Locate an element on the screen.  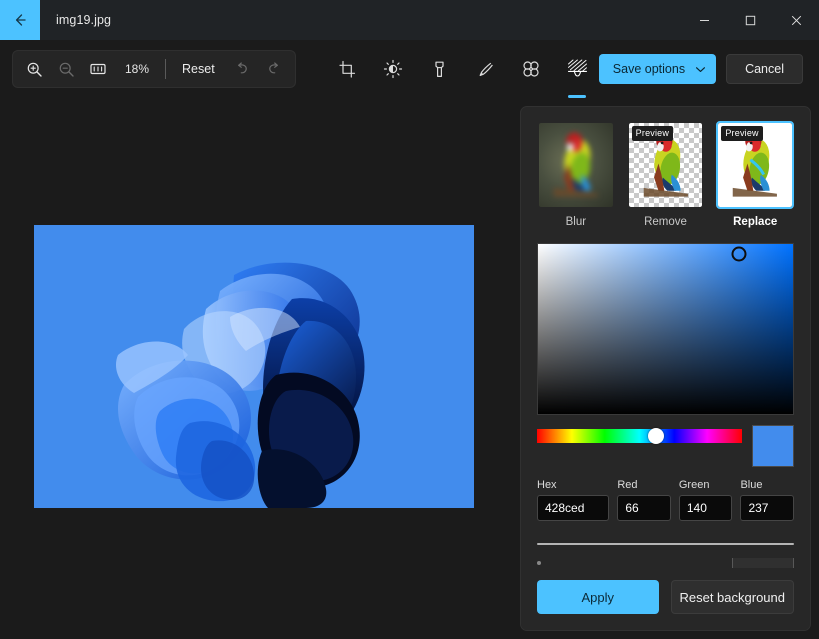
minimize-icon is located at coordinates (704, 20).